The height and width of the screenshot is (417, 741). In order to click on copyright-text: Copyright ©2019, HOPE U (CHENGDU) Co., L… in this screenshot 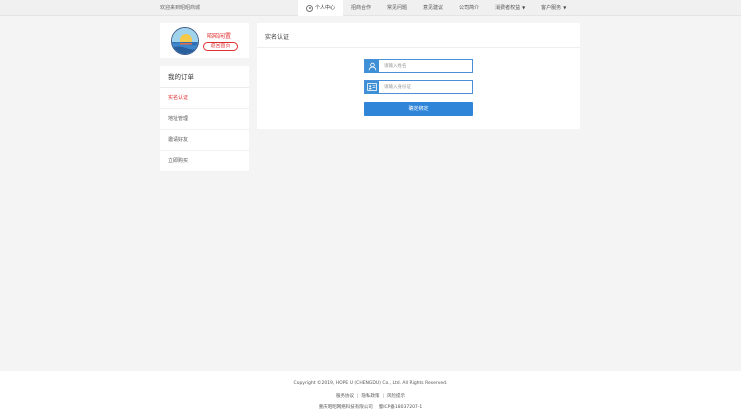, I will do `click(370, 383)`.